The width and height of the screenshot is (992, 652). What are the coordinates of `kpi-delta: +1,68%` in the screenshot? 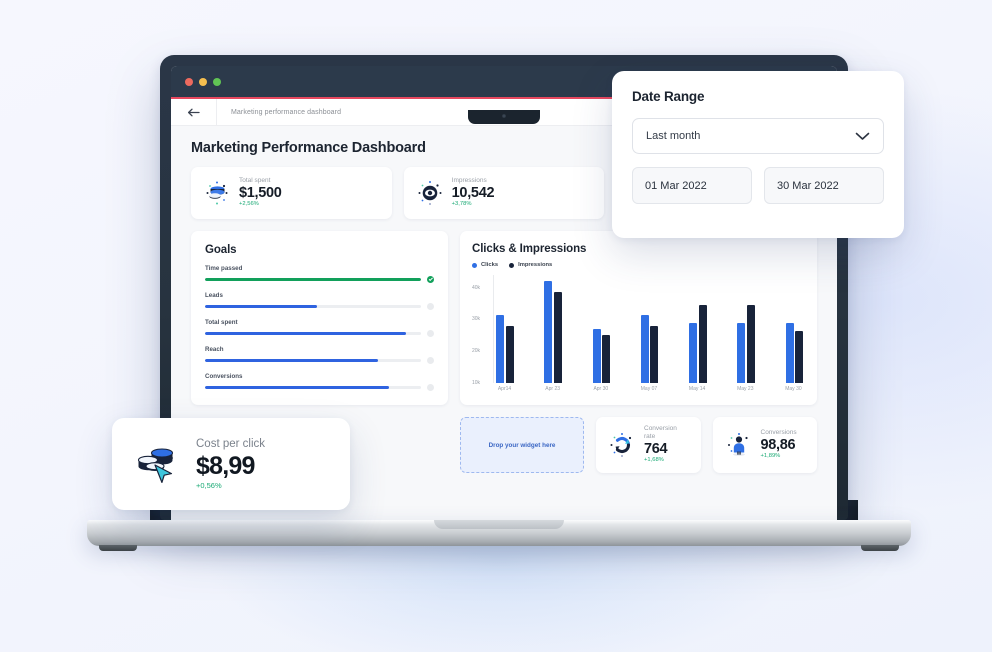 It's located at (654, 460).